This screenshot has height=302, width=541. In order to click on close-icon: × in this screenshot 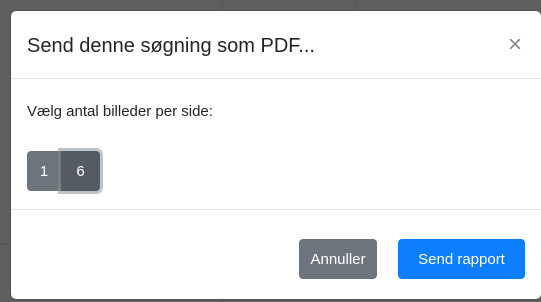, I will do `click(515, 45)`.